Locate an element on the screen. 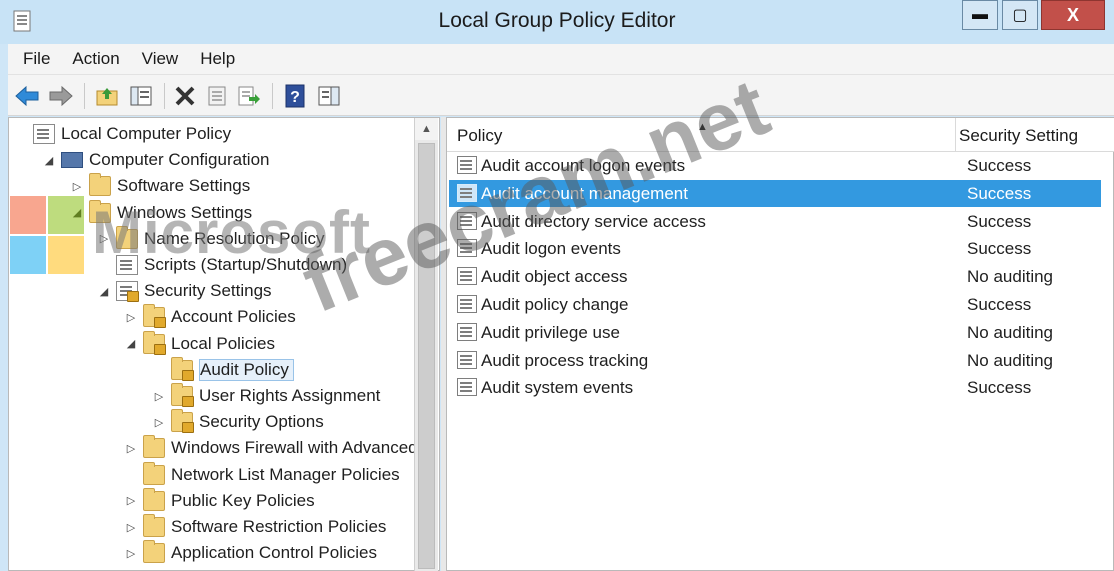 The image size is (1114, 571). maximize-button: ▢ is located at coordinates (1020, 15).